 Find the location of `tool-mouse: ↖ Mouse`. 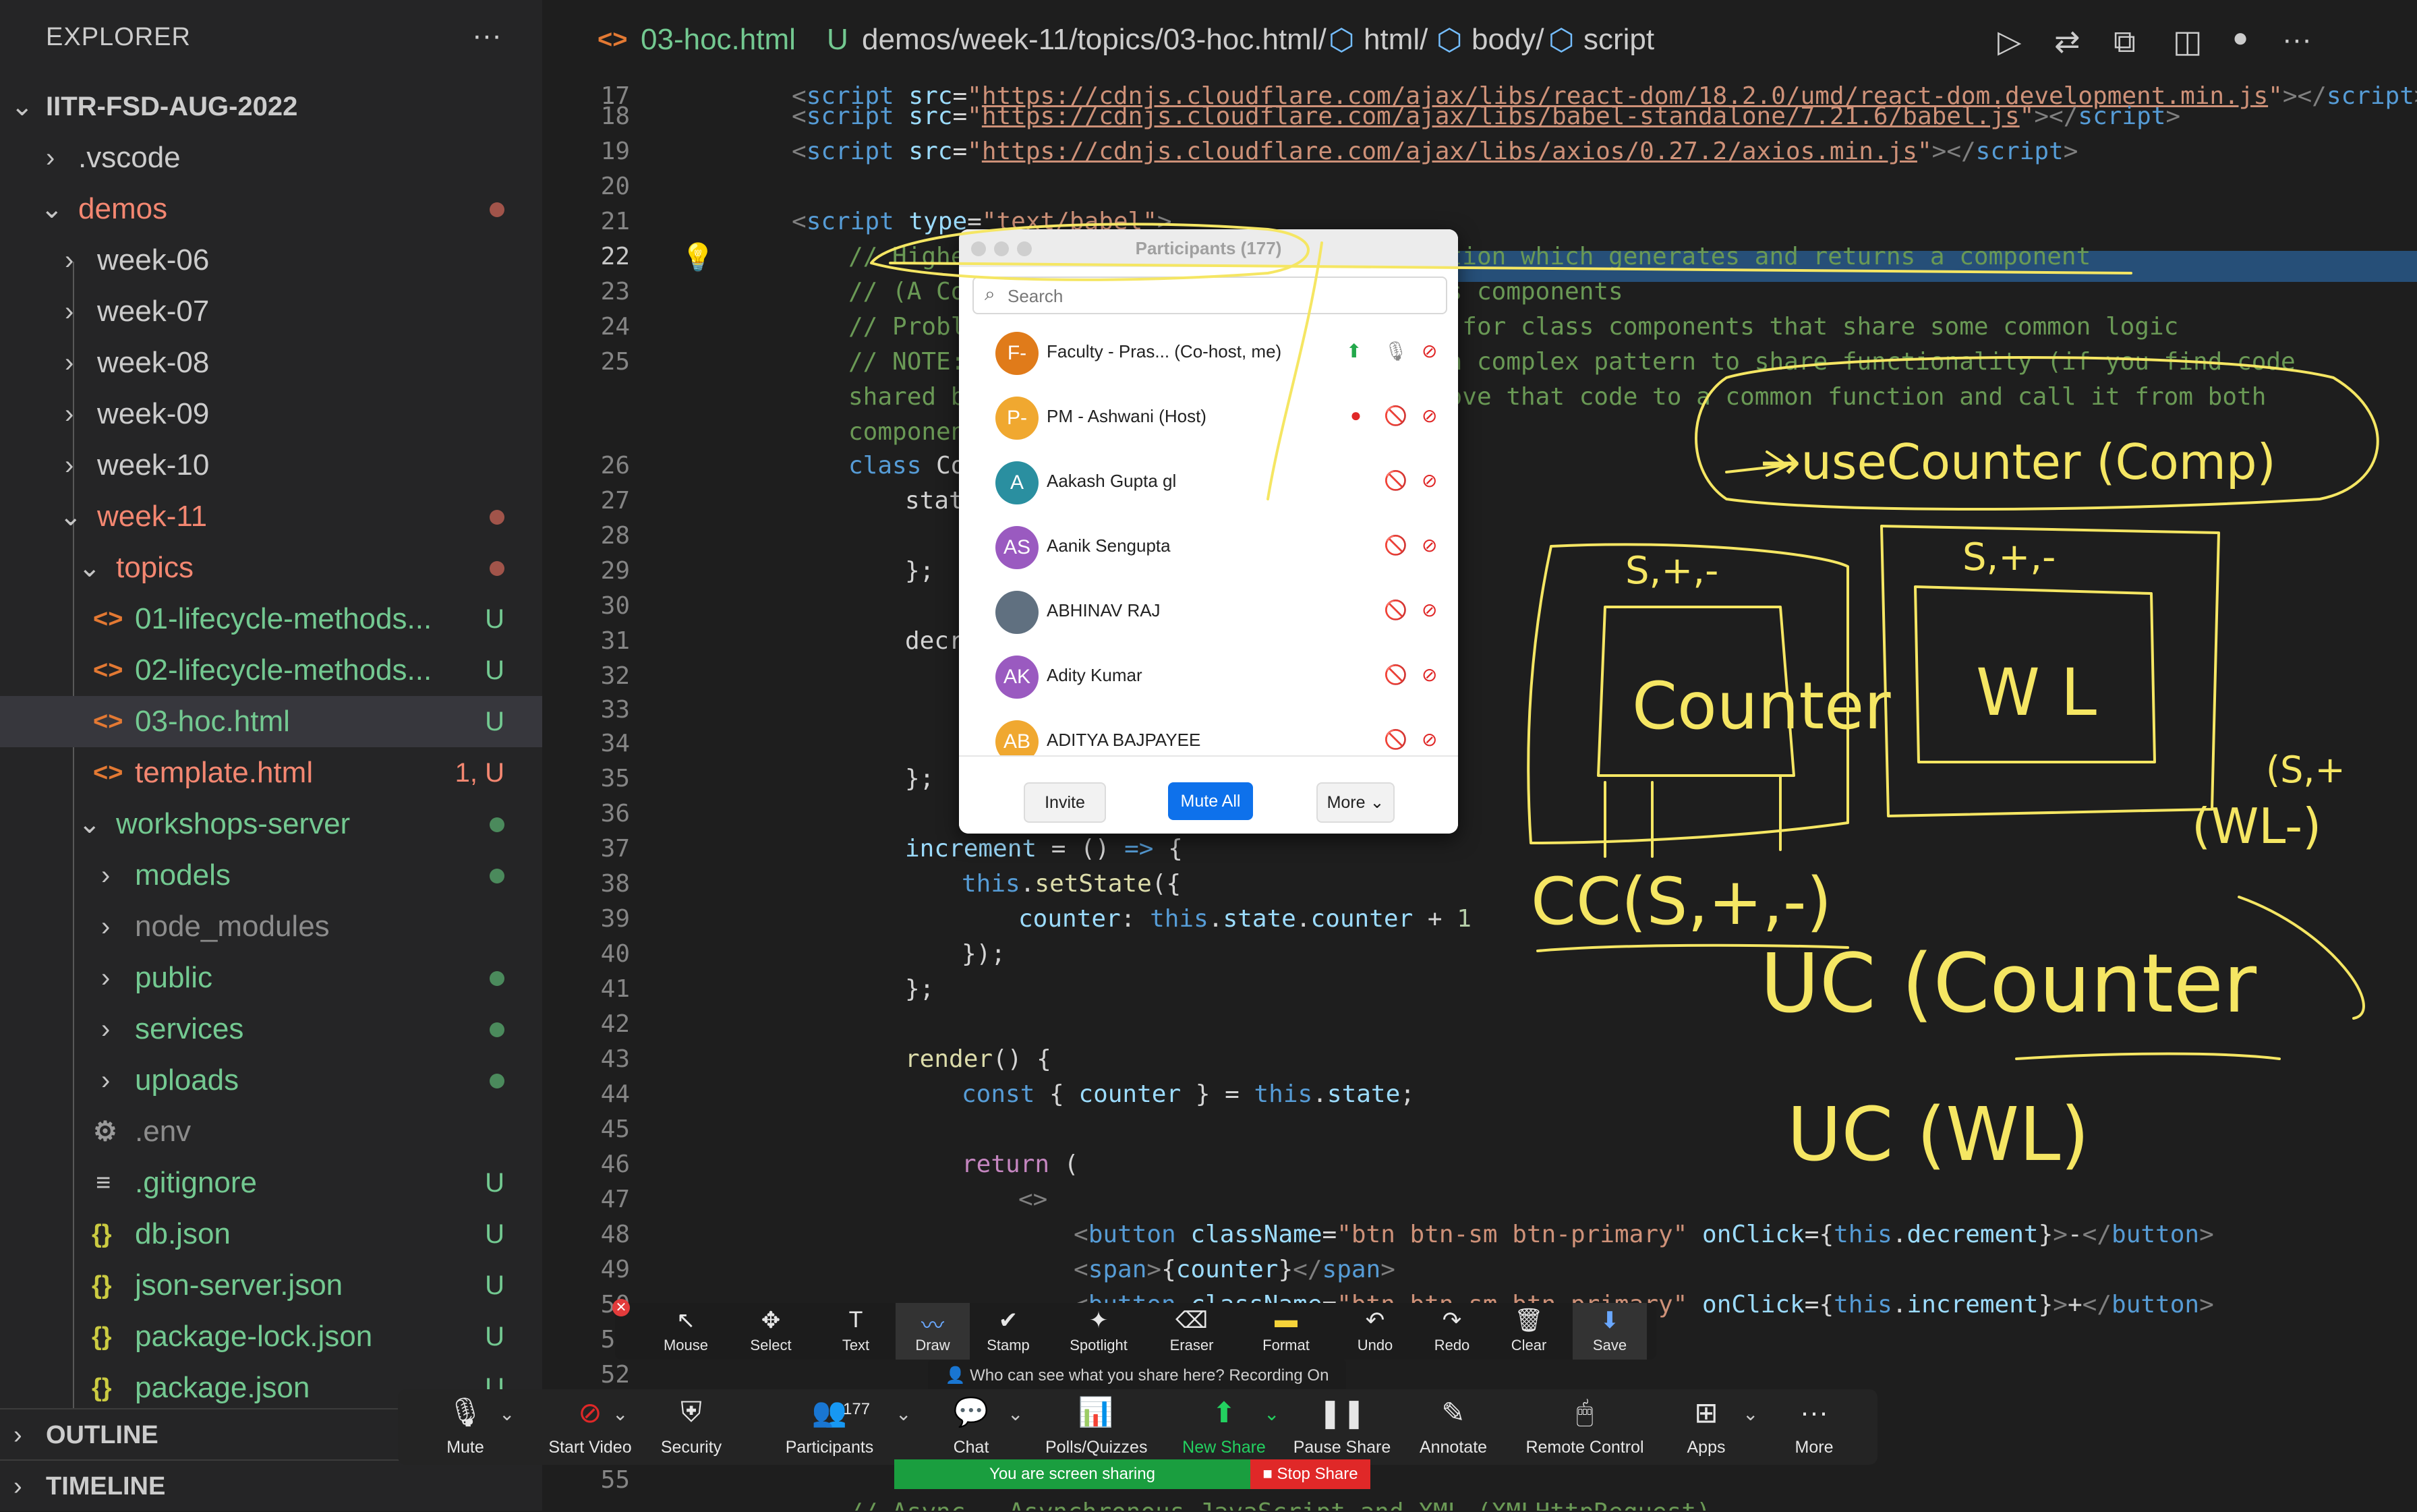

tool-mouse: ↖ Mouse is located at coordinates (686, 1332).